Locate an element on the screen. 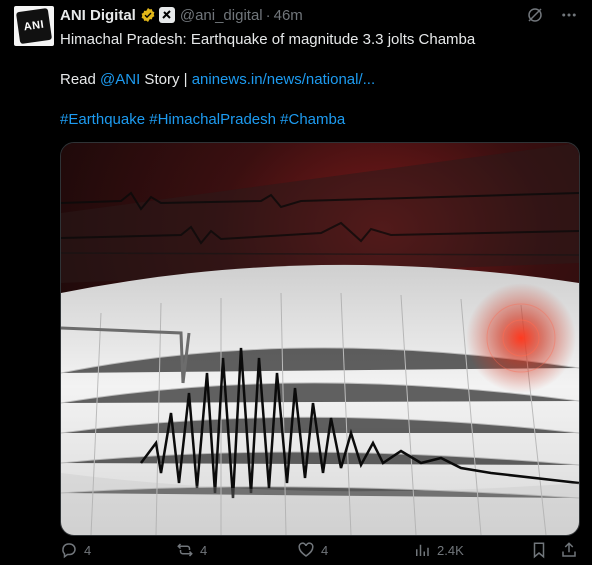 The image size is (592, 565). tweet-actions: 4 4 4 2.4K is located at coordinates (320, 551).